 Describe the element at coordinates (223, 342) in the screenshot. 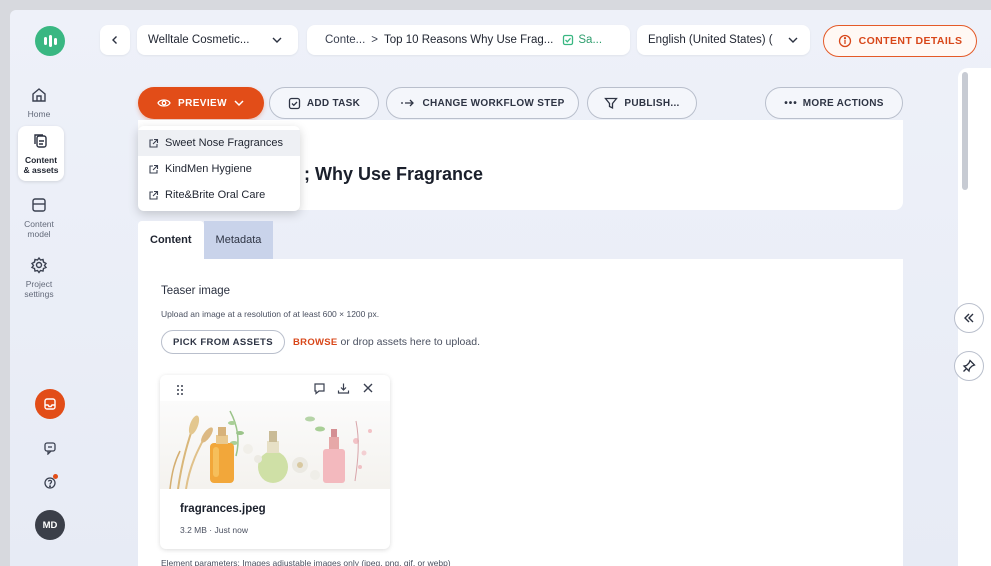

I see `pick-from-assets-button: PICK FROM ASSETS` at that location.